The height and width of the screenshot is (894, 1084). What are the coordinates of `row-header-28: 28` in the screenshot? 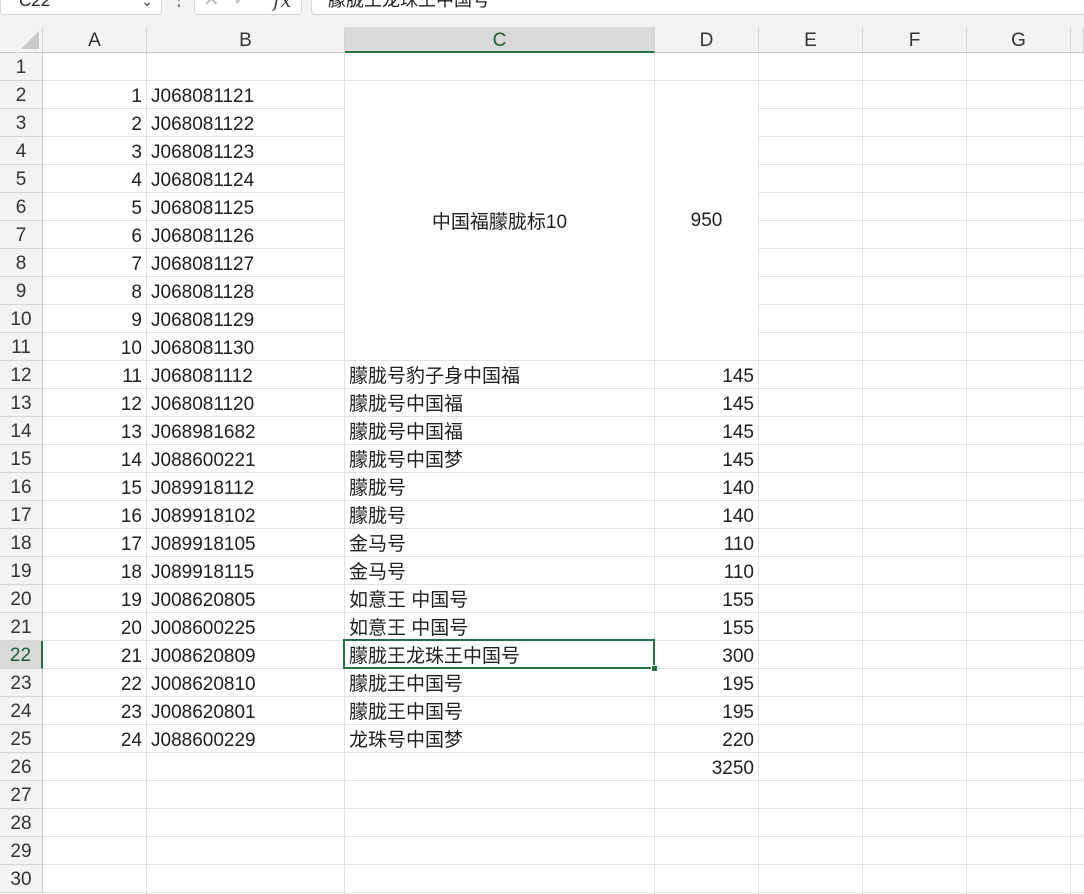 It's located at (21, 823).